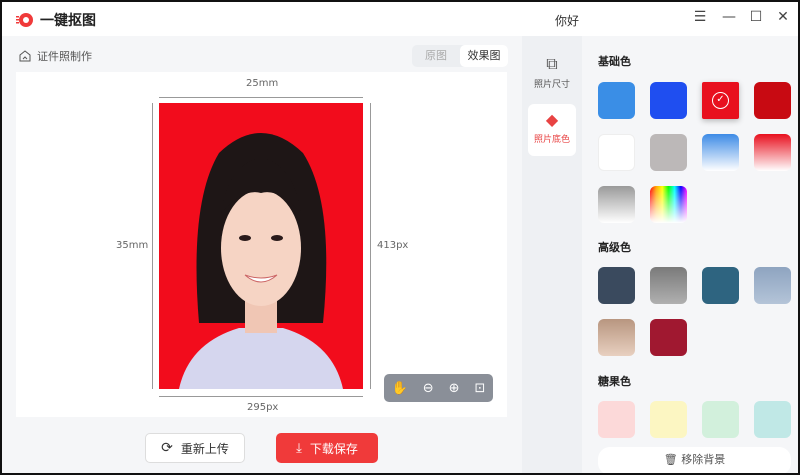 The height and width of the screenshot is (475, 800). Describe the element at coordinates (552, 119) in the screenshot. I see `paint-bucket-icon: ◆` at that location.